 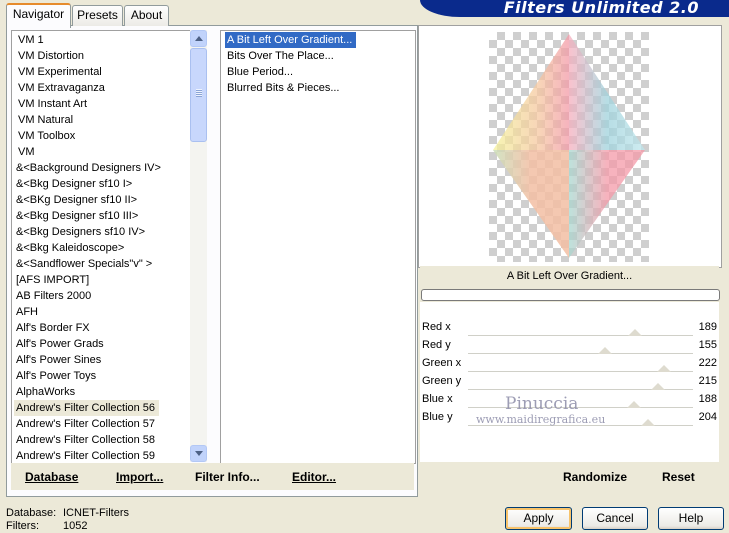 I want to click on status-database-value: ICNET-Filters, so click(x=96, y=513).